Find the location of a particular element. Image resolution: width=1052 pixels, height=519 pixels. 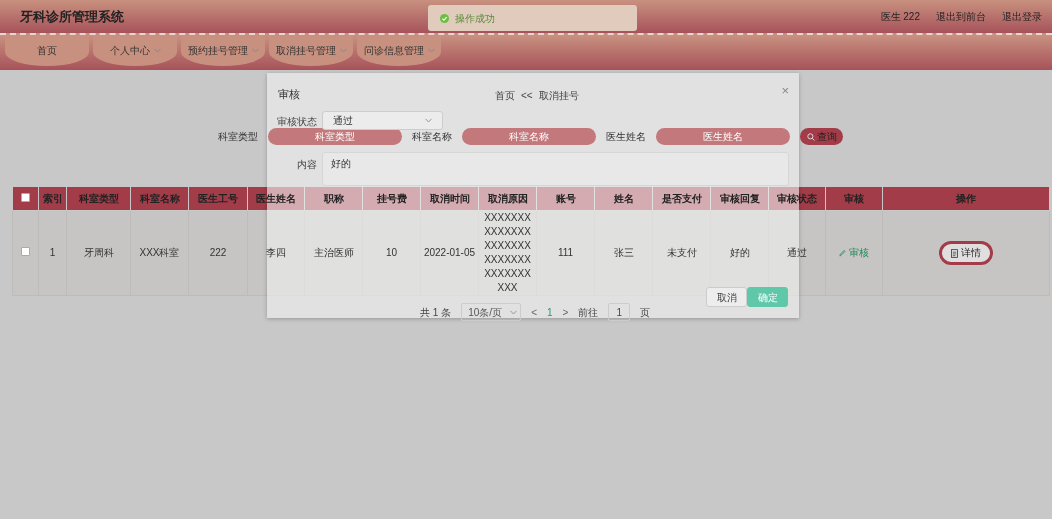

column-header: 职称 is located at coordinates (333, 198).